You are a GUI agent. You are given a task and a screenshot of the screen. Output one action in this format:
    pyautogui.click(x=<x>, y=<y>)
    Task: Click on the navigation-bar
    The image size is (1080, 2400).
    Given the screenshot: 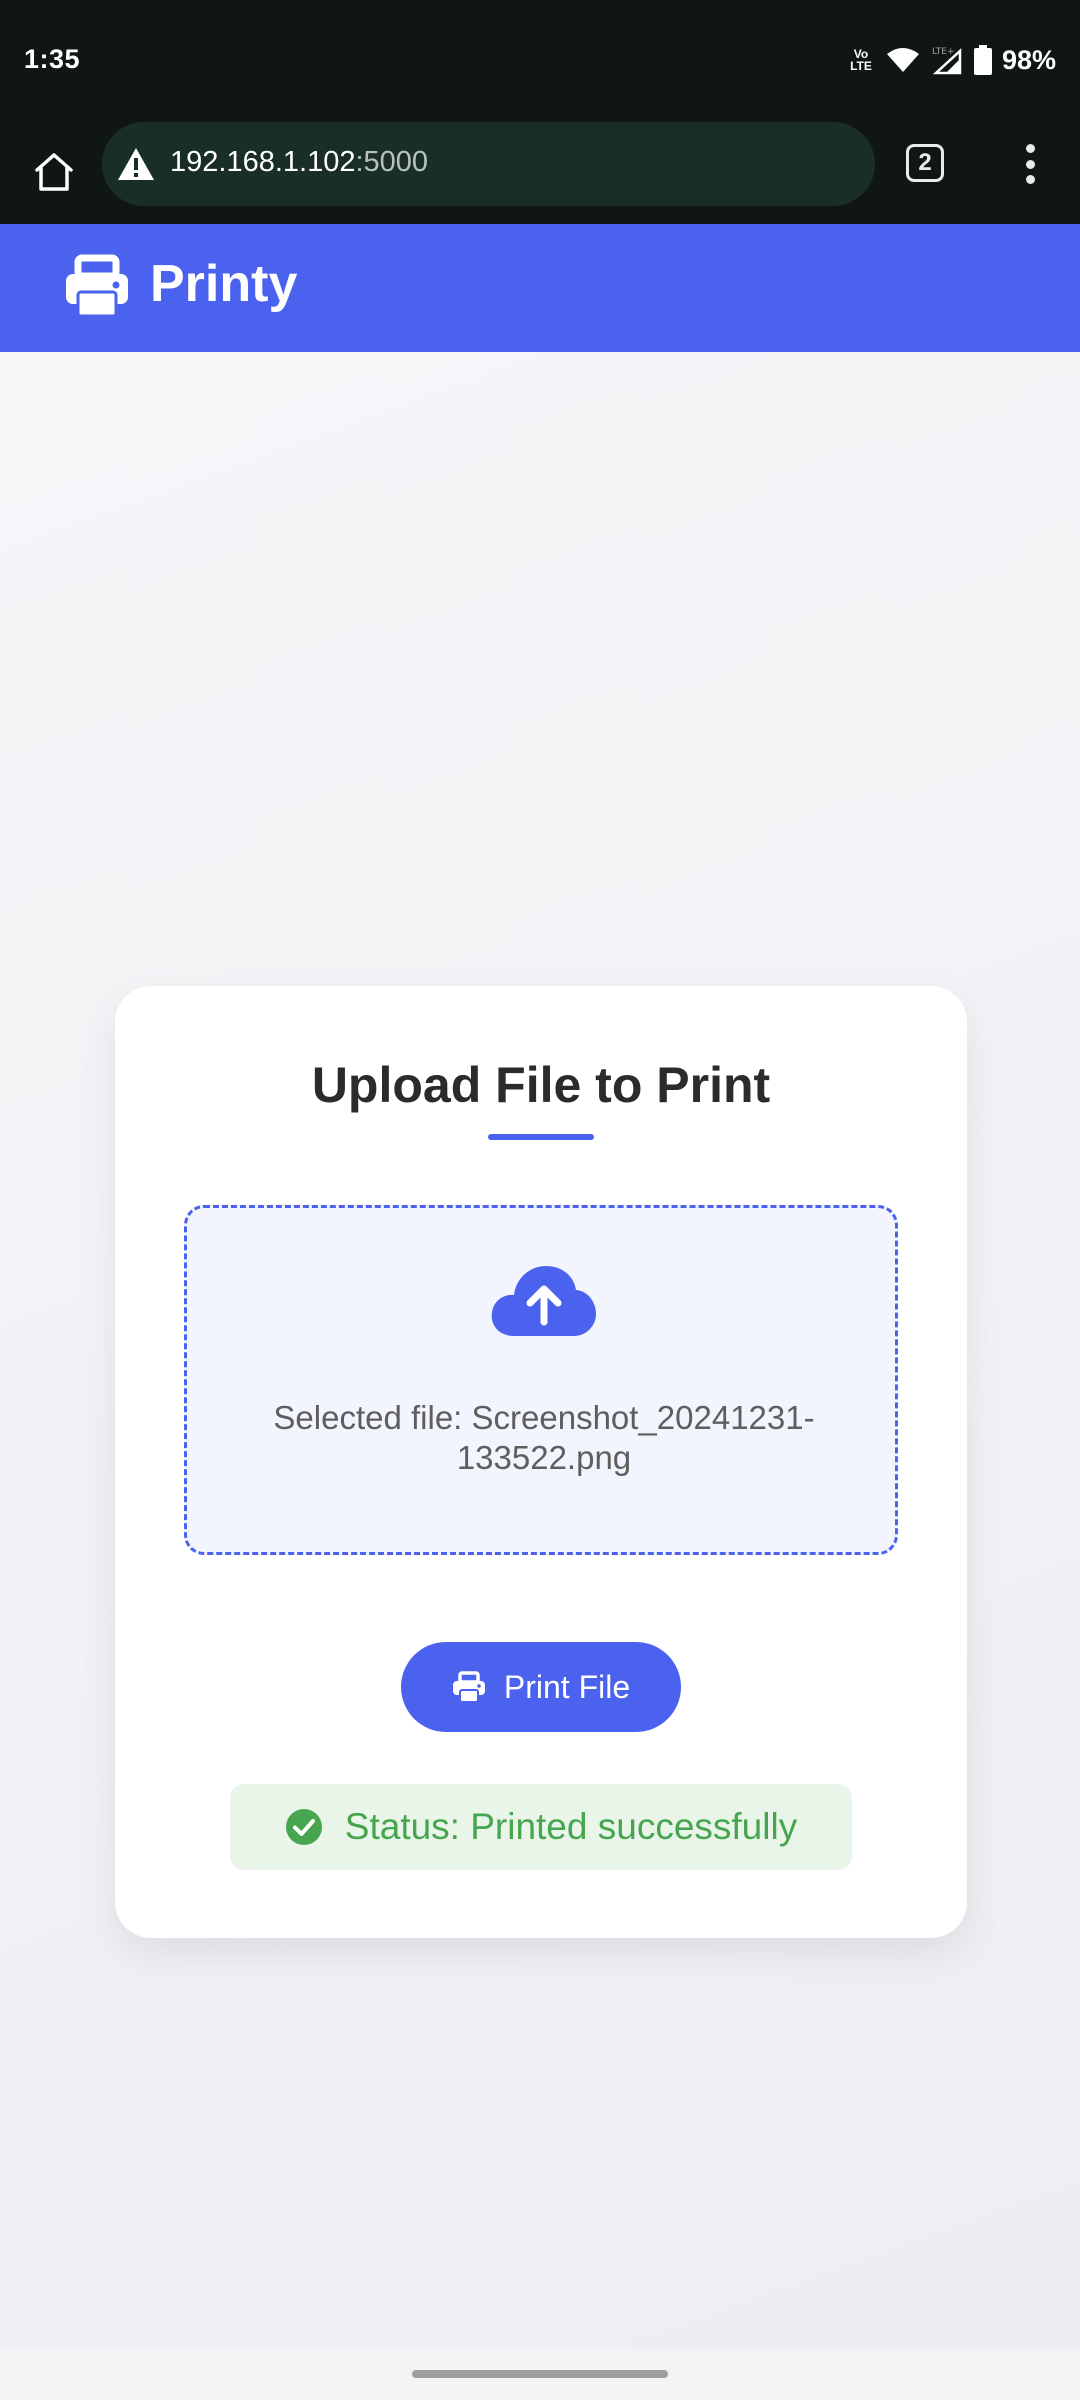 What is the action you would take?
    pyautogui.click(x=540, y=2374)
    